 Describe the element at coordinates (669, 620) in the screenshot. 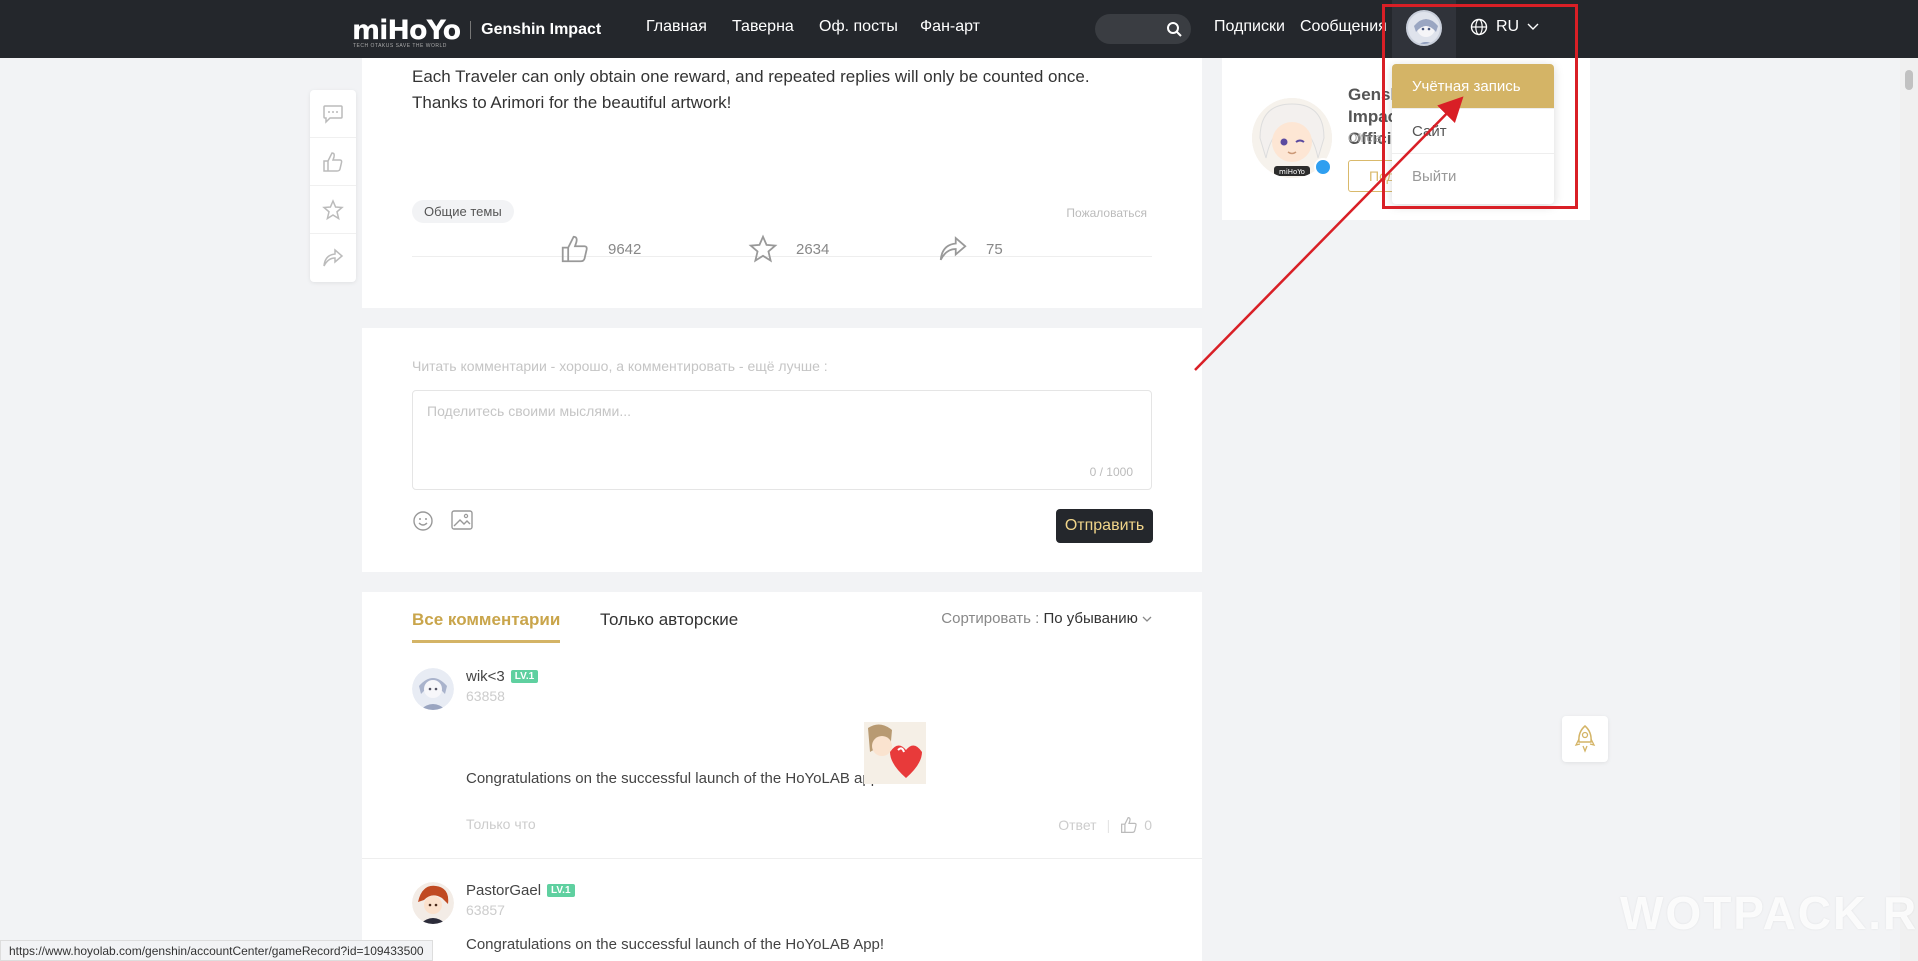

I see `tab-author-only: Только авторские` at that location.